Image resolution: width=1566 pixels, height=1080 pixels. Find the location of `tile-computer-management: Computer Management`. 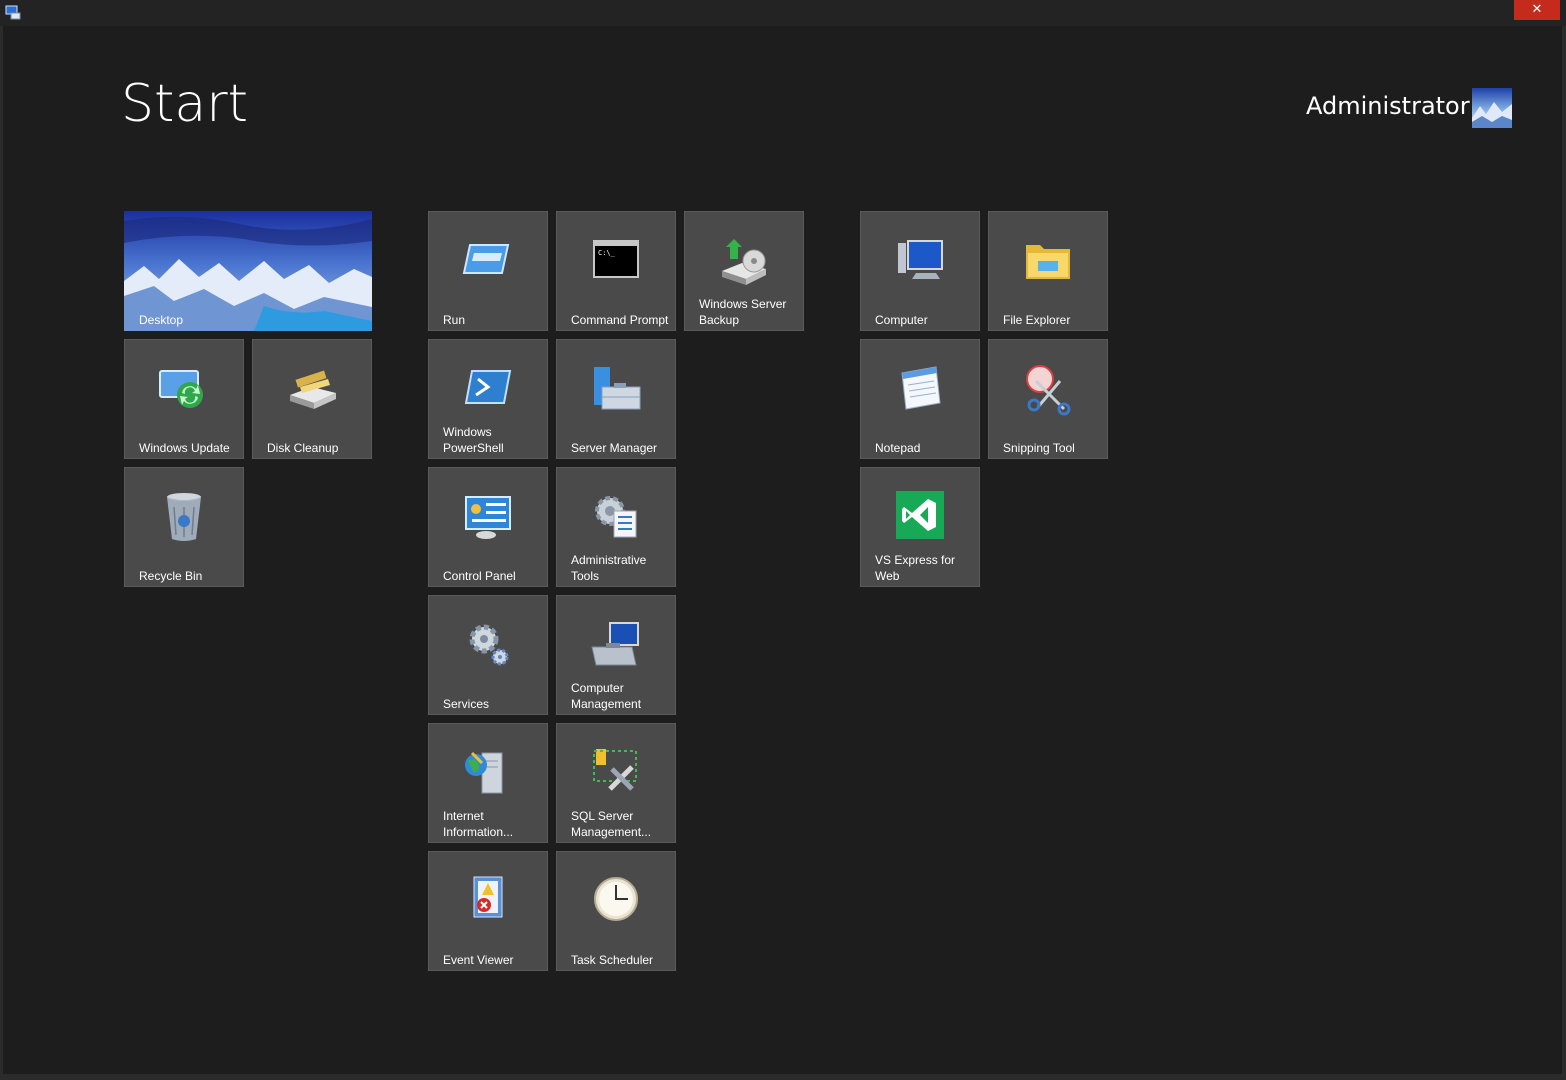

tile-computer-management: Computer Management is located at coordinates (616, 655).